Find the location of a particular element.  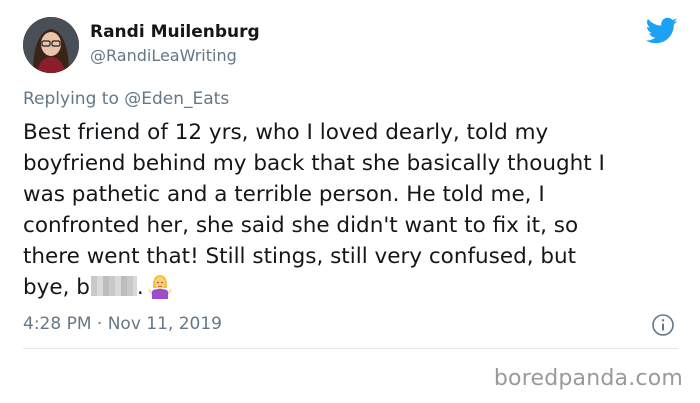

watermark: boredpanda.com is located at coordinates (588, 378).